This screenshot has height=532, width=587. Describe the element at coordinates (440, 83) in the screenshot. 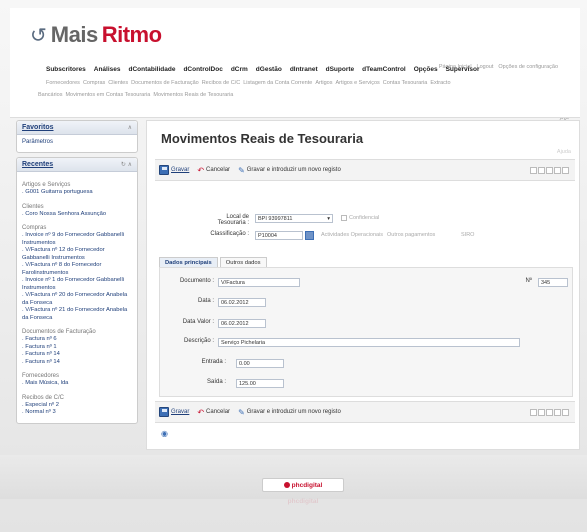

I see `subnav-extracto: Extracto` at that location.